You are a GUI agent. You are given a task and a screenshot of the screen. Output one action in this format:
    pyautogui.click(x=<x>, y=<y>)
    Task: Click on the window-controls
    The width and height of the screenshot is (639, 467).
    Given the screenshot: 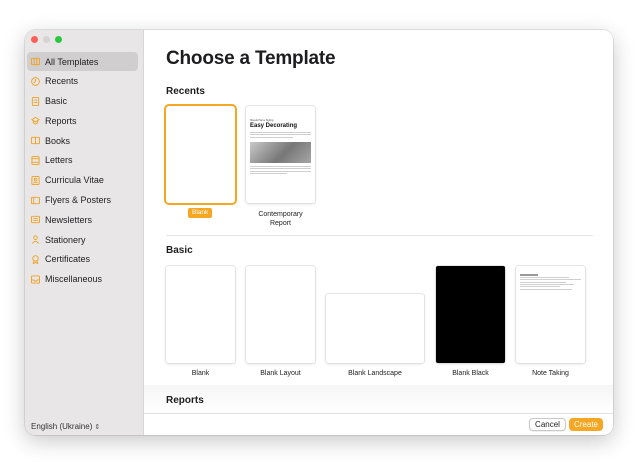 What is the action you would take?
    pyautogui.click(x=46, y=39)
    